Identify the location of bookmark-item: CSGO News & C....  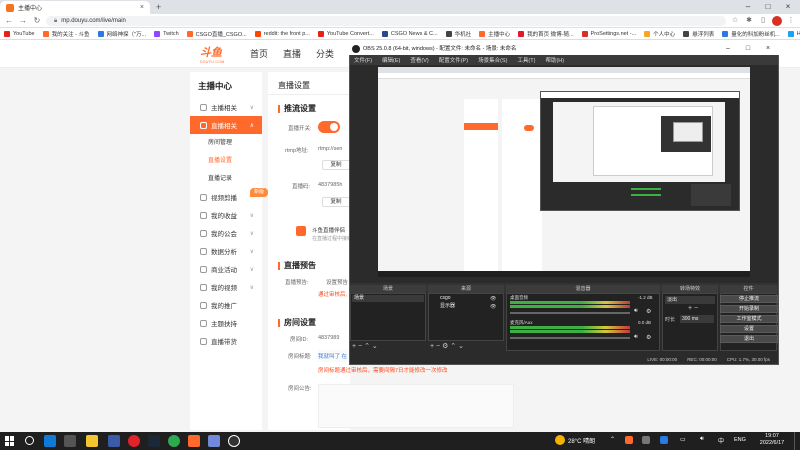
(409, 33).